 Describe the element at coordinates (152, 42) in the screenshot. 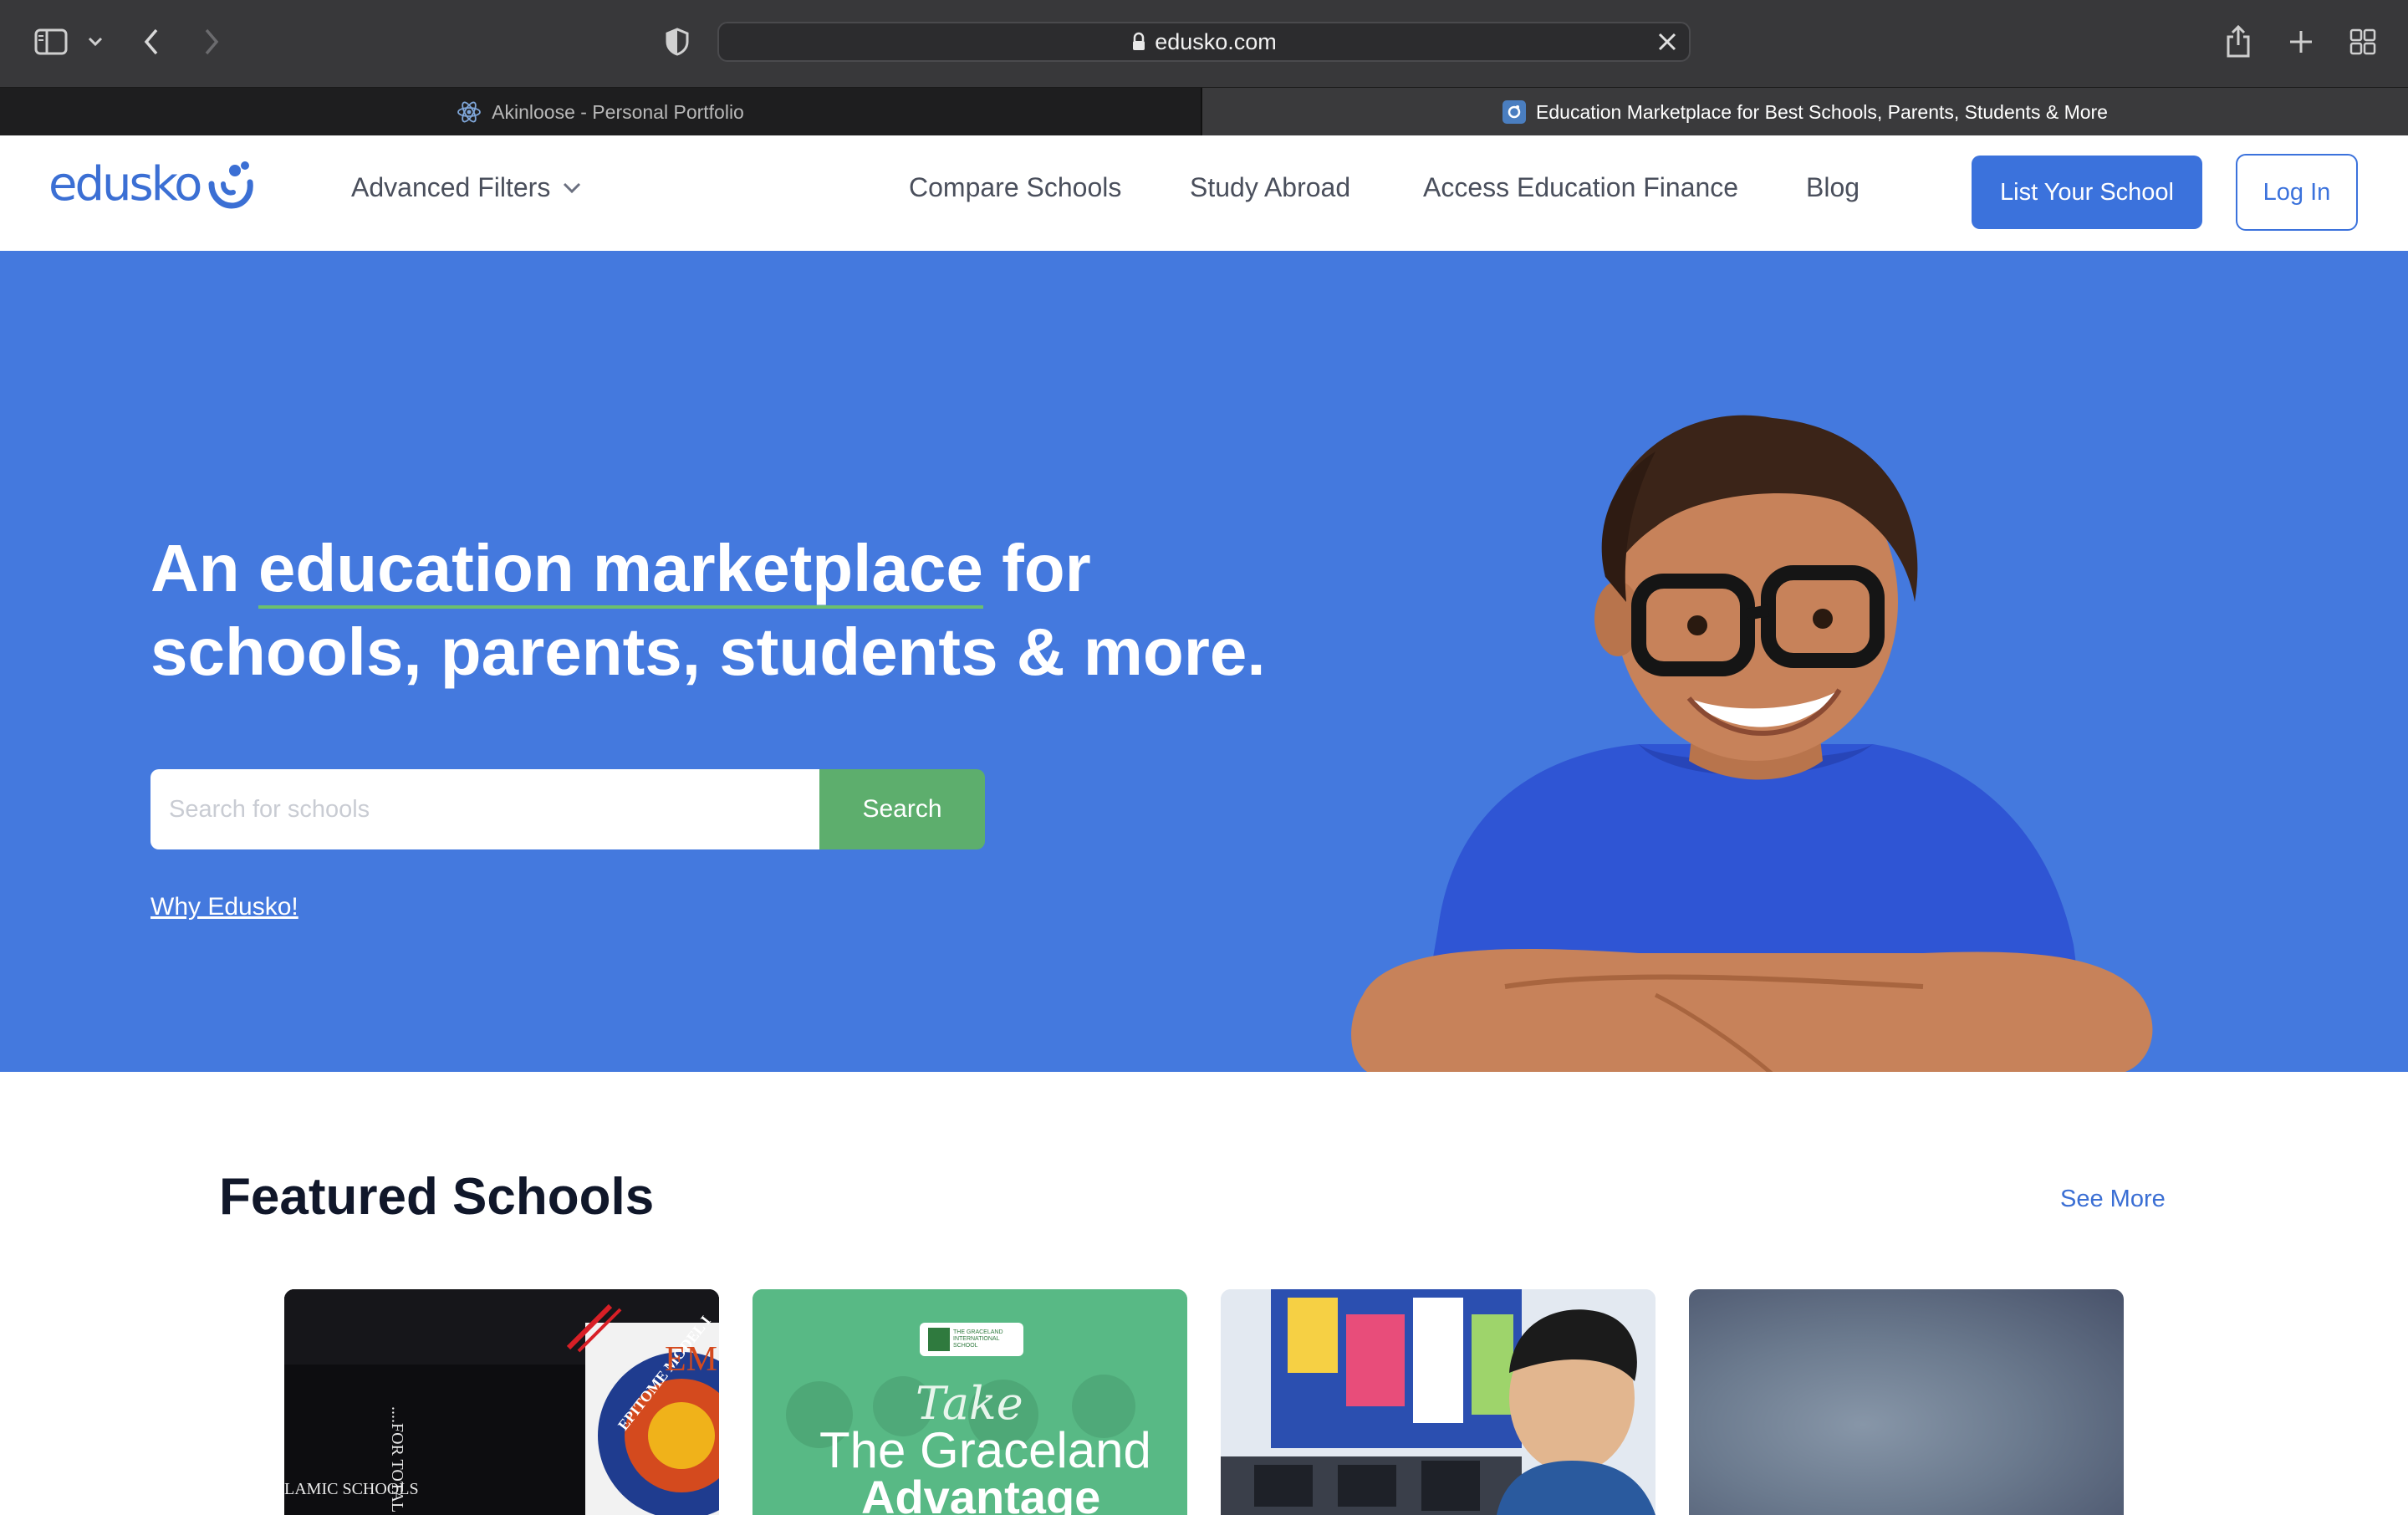

I see `back-icon` at that location.